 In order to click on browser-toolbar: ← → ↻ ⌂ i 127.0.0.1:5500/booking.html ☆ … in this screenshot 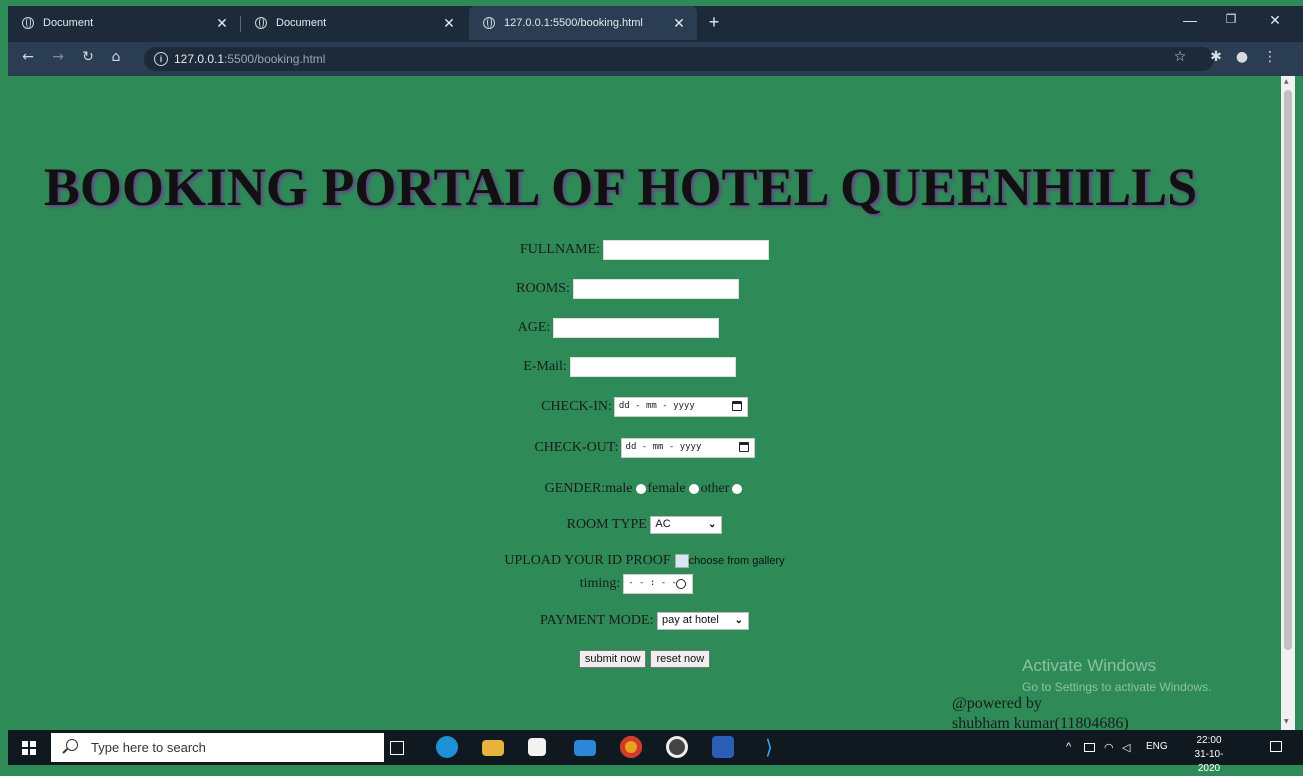, I will do `click(655, 59)`.